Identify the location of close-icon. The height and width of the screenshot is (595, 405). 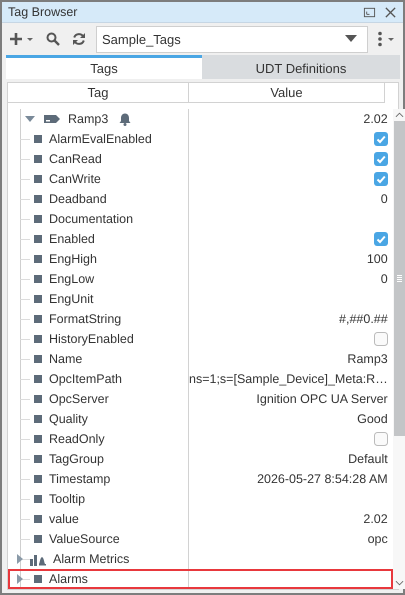
(390, 12).